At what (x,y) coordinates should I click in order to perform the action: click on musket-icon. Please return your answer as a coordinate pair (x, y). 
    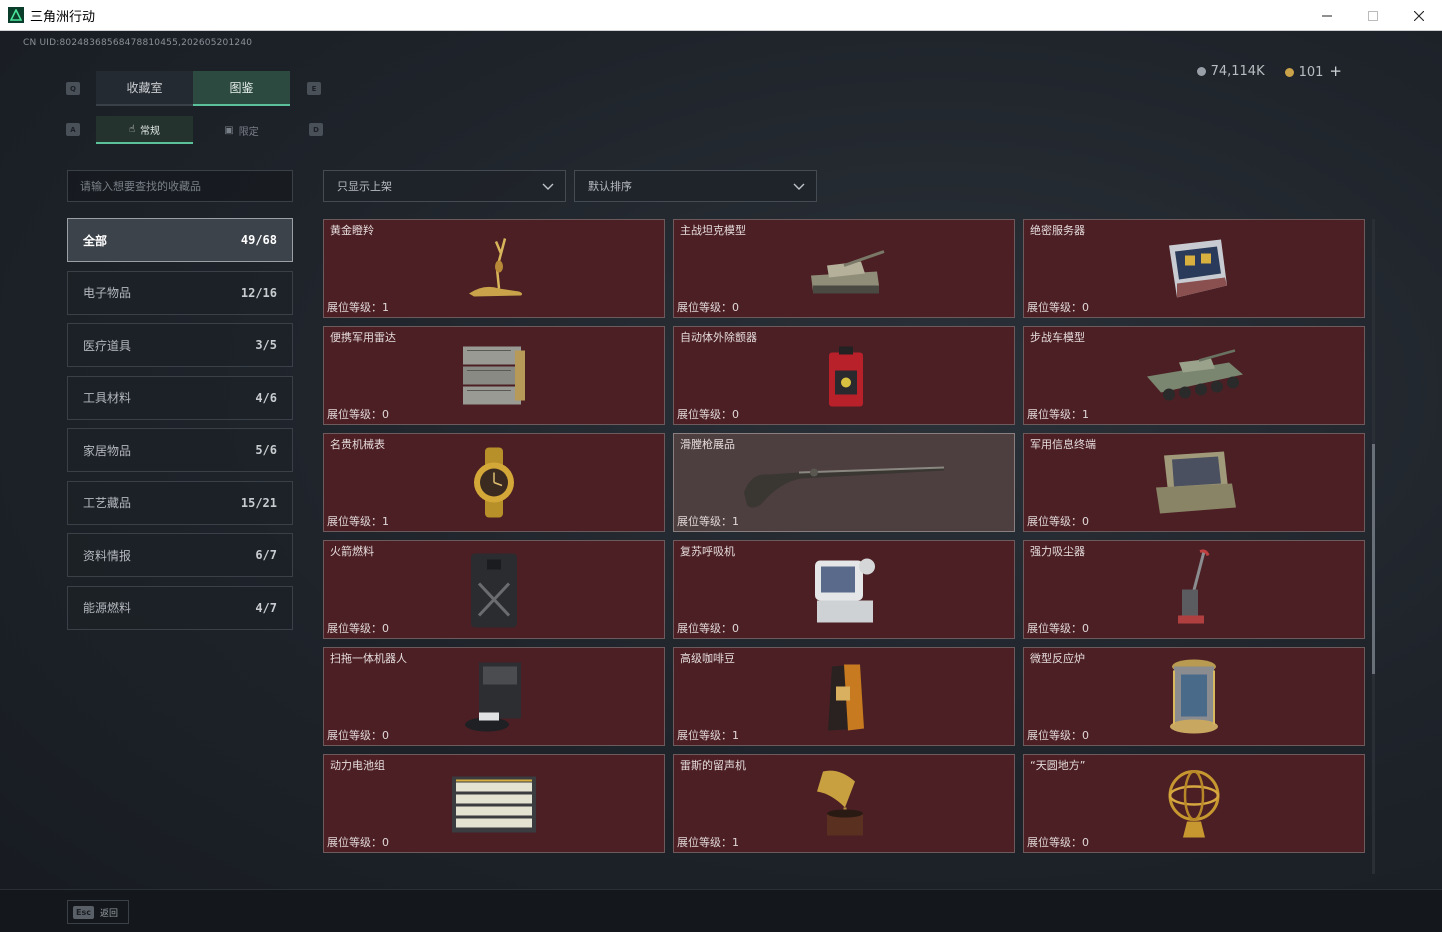
    Looking at the image, I should click on (844, 482).